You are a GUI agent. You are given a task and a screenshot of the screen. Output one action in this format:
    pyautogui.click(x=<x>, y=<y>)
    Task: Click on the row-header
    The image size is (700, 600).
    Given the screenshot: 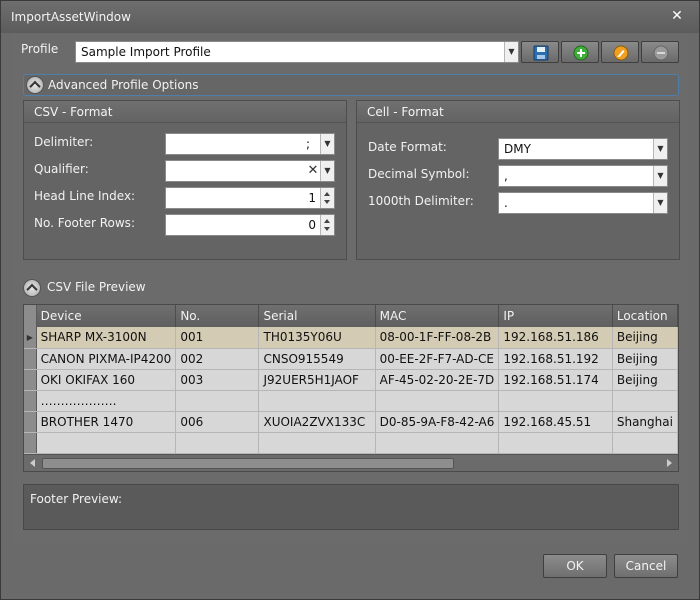 What is the action you would take?
    pyautogui.click(x=30, y=380)
    